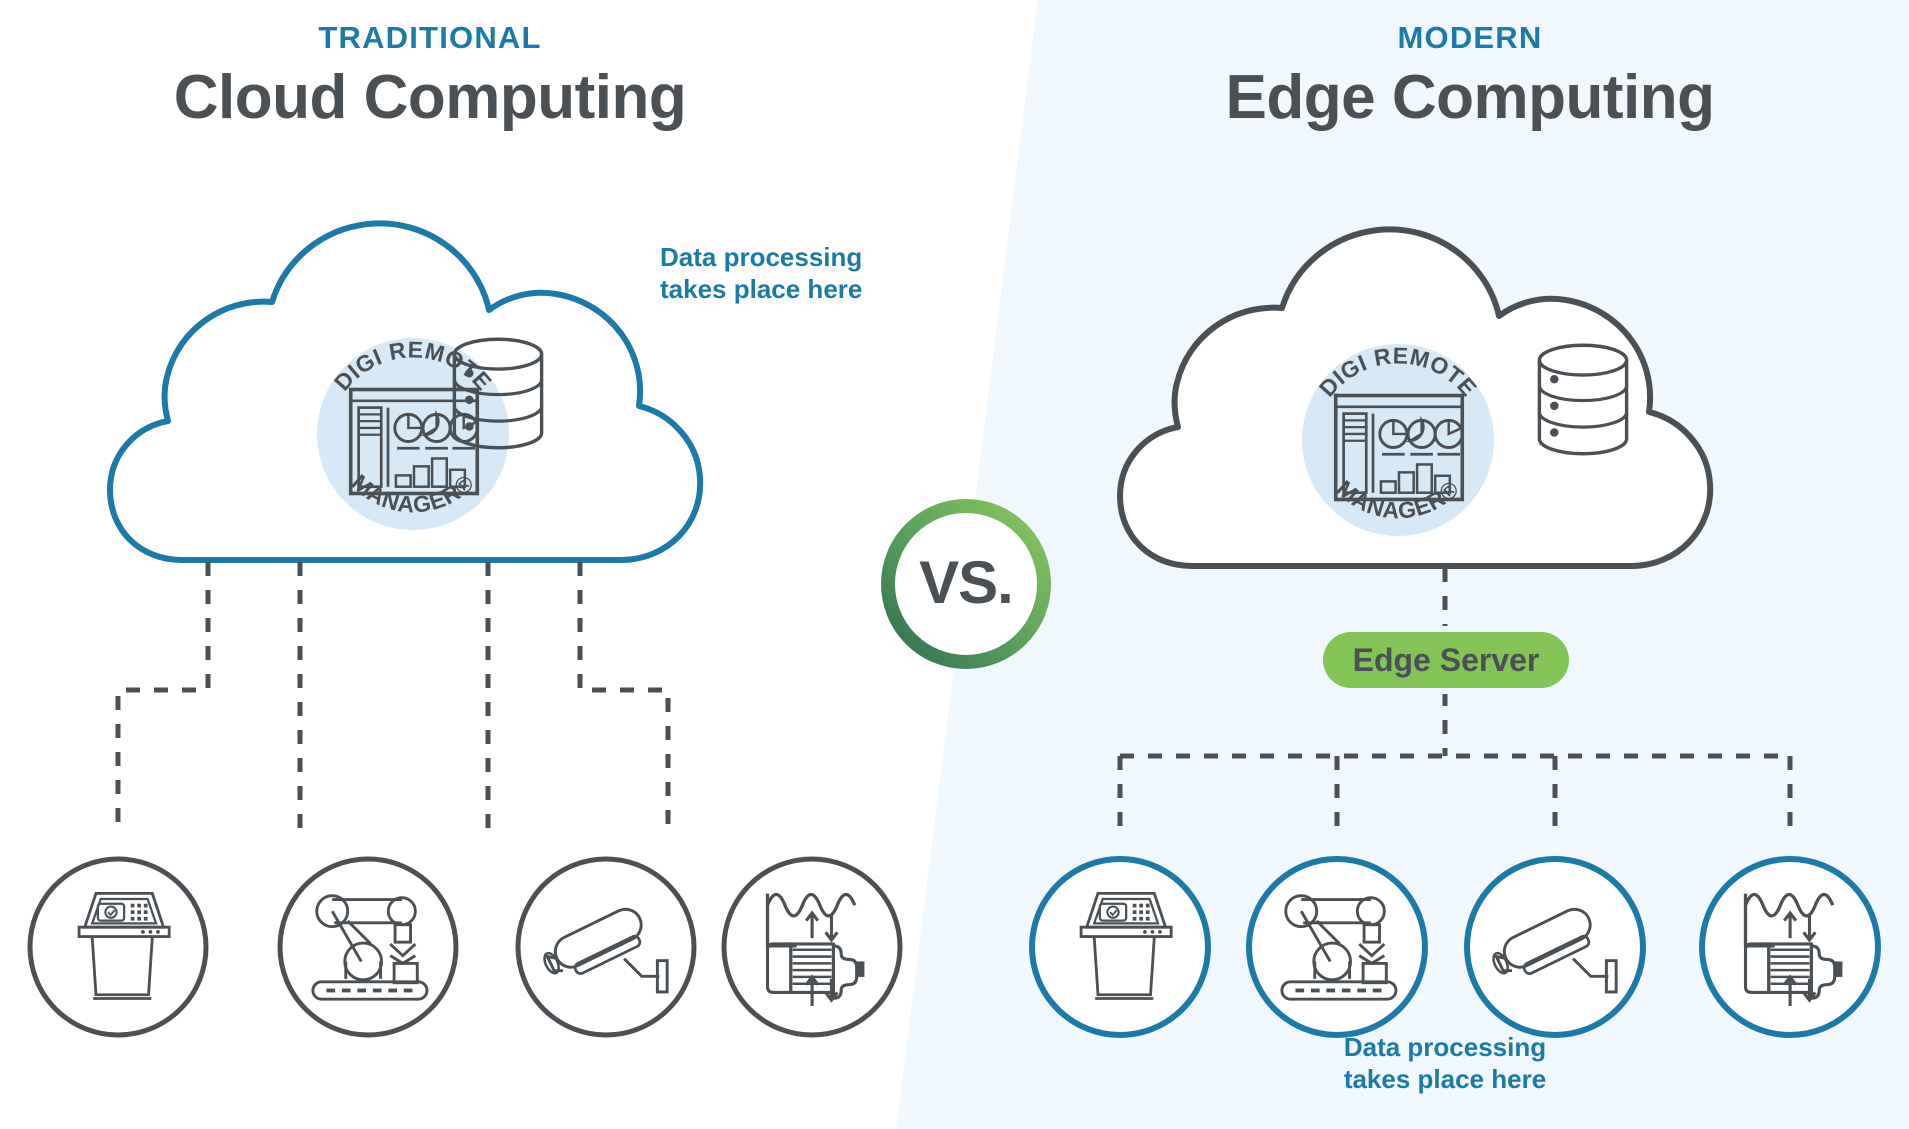 This screenshot has width=1909, height=1129. Describe the element at coordinates (1455, 703) in the screenshot. I see `right-connector-lines` at that location.